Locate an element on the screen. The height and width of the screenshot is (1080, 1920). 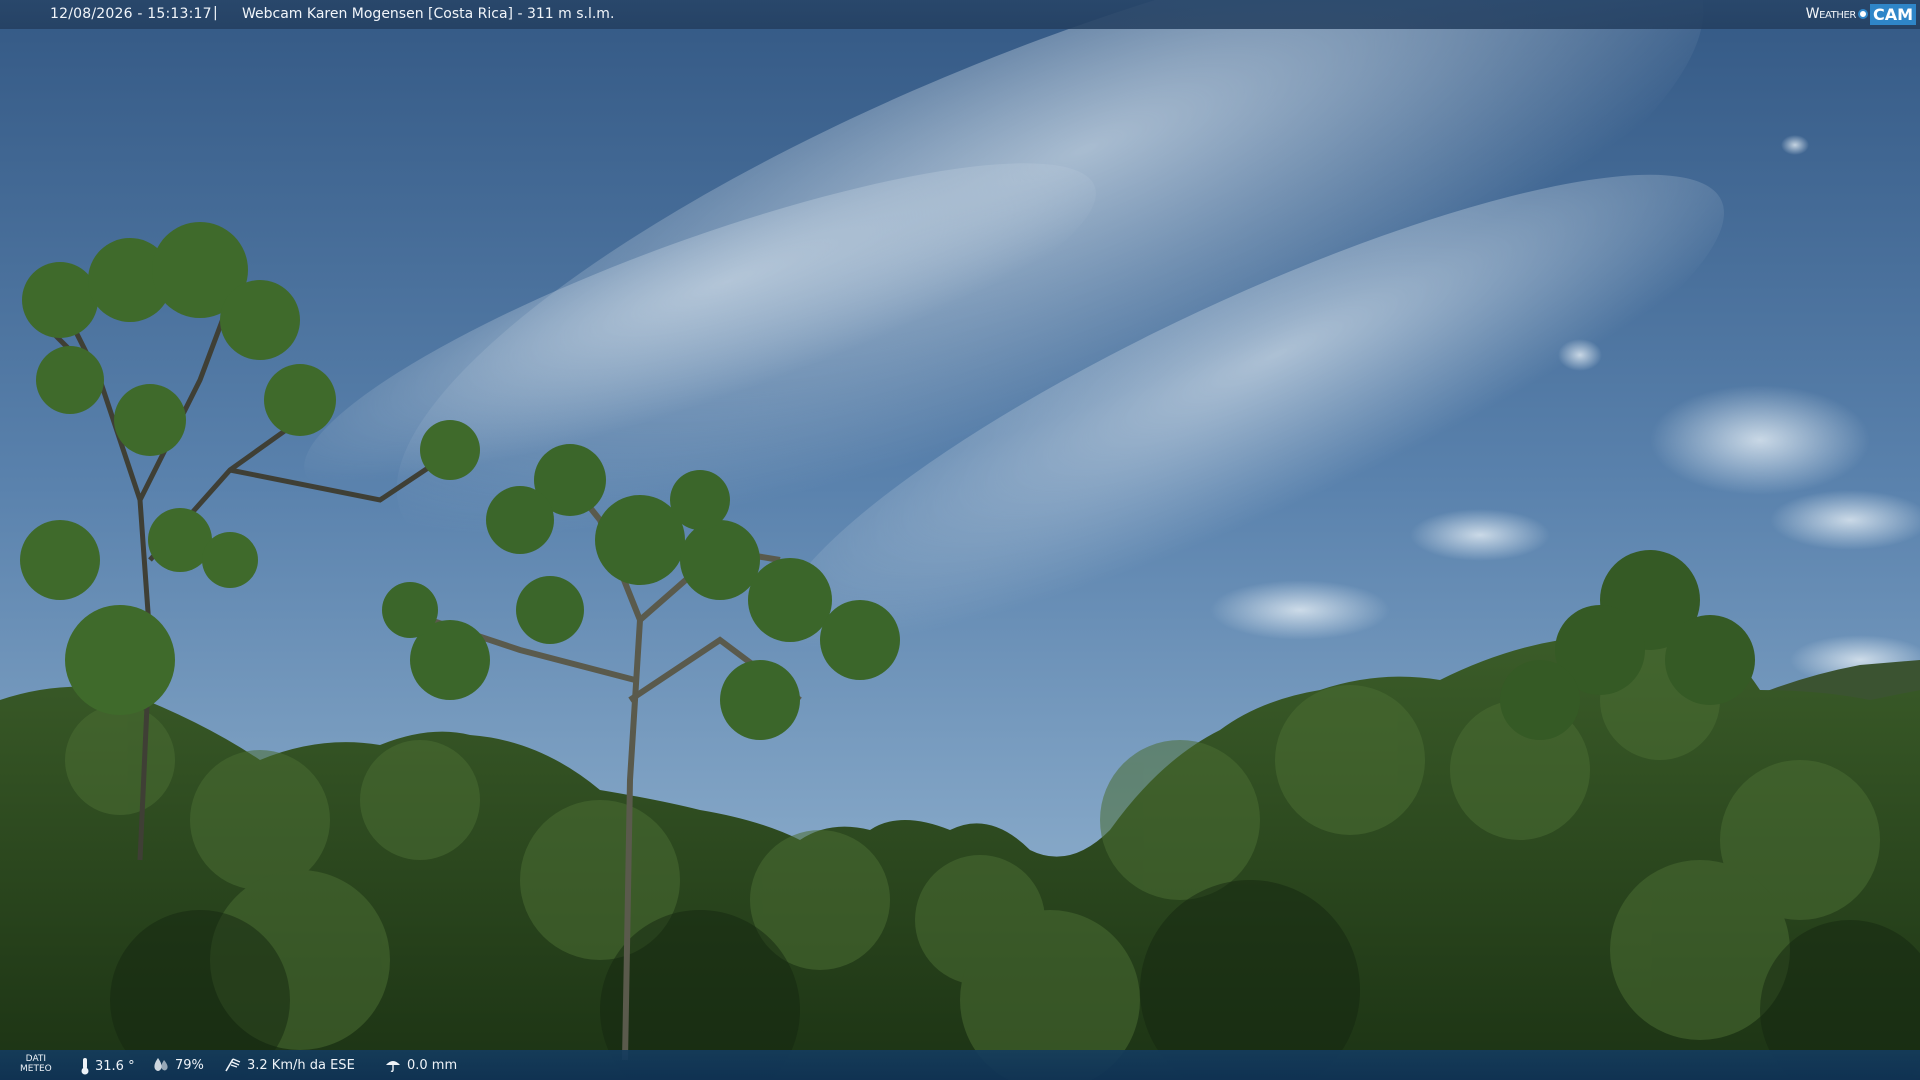
wind-icon is located at coordinates (233, 1065).